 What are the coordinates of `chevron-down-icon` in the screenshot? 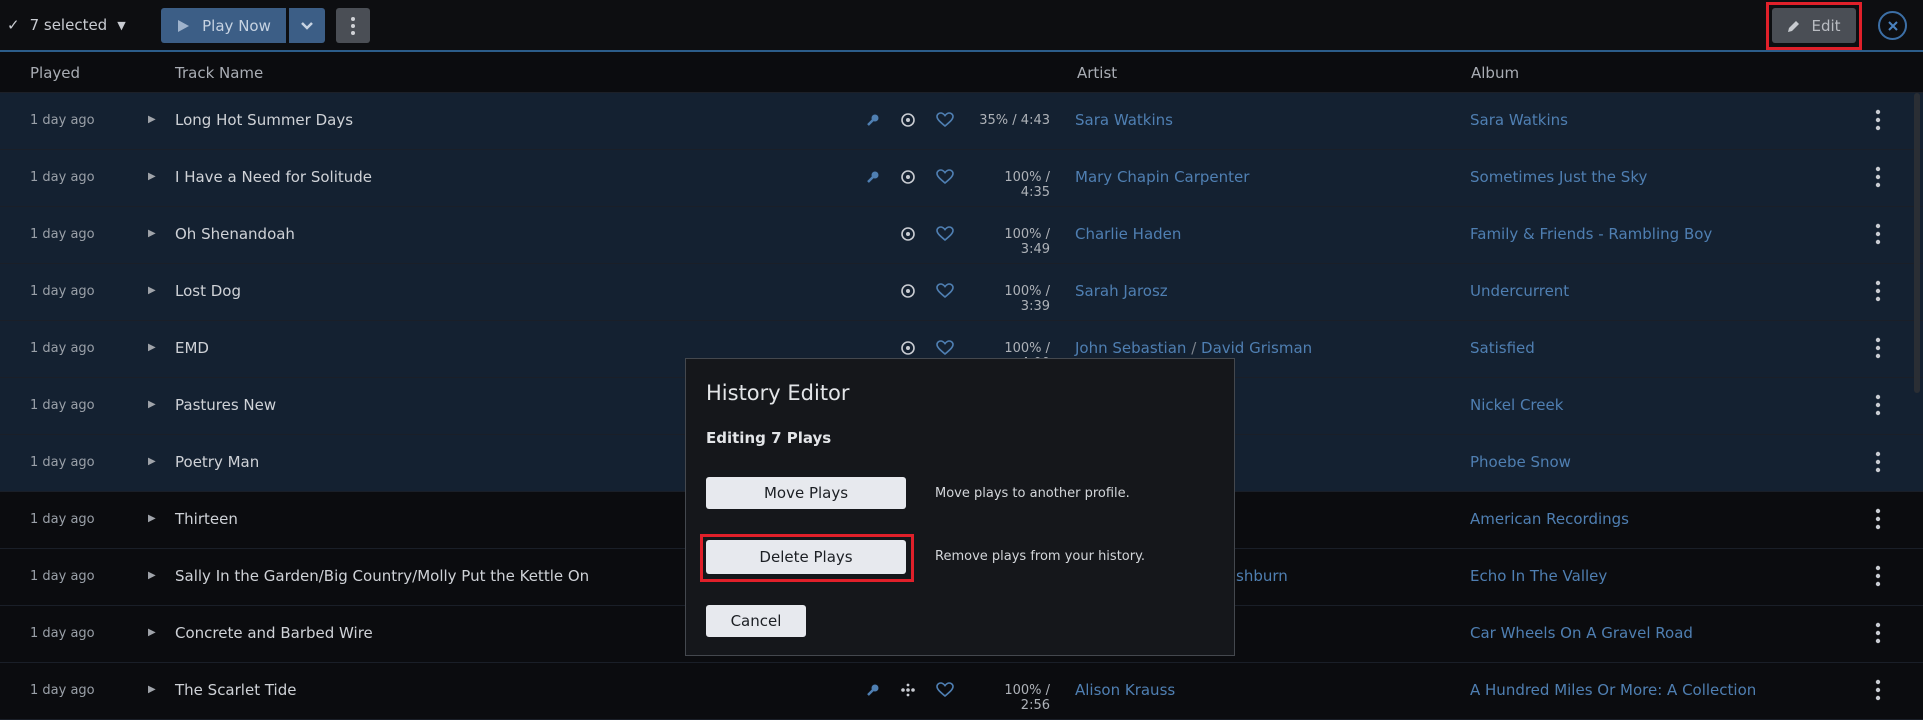 It's located at (307, 25).